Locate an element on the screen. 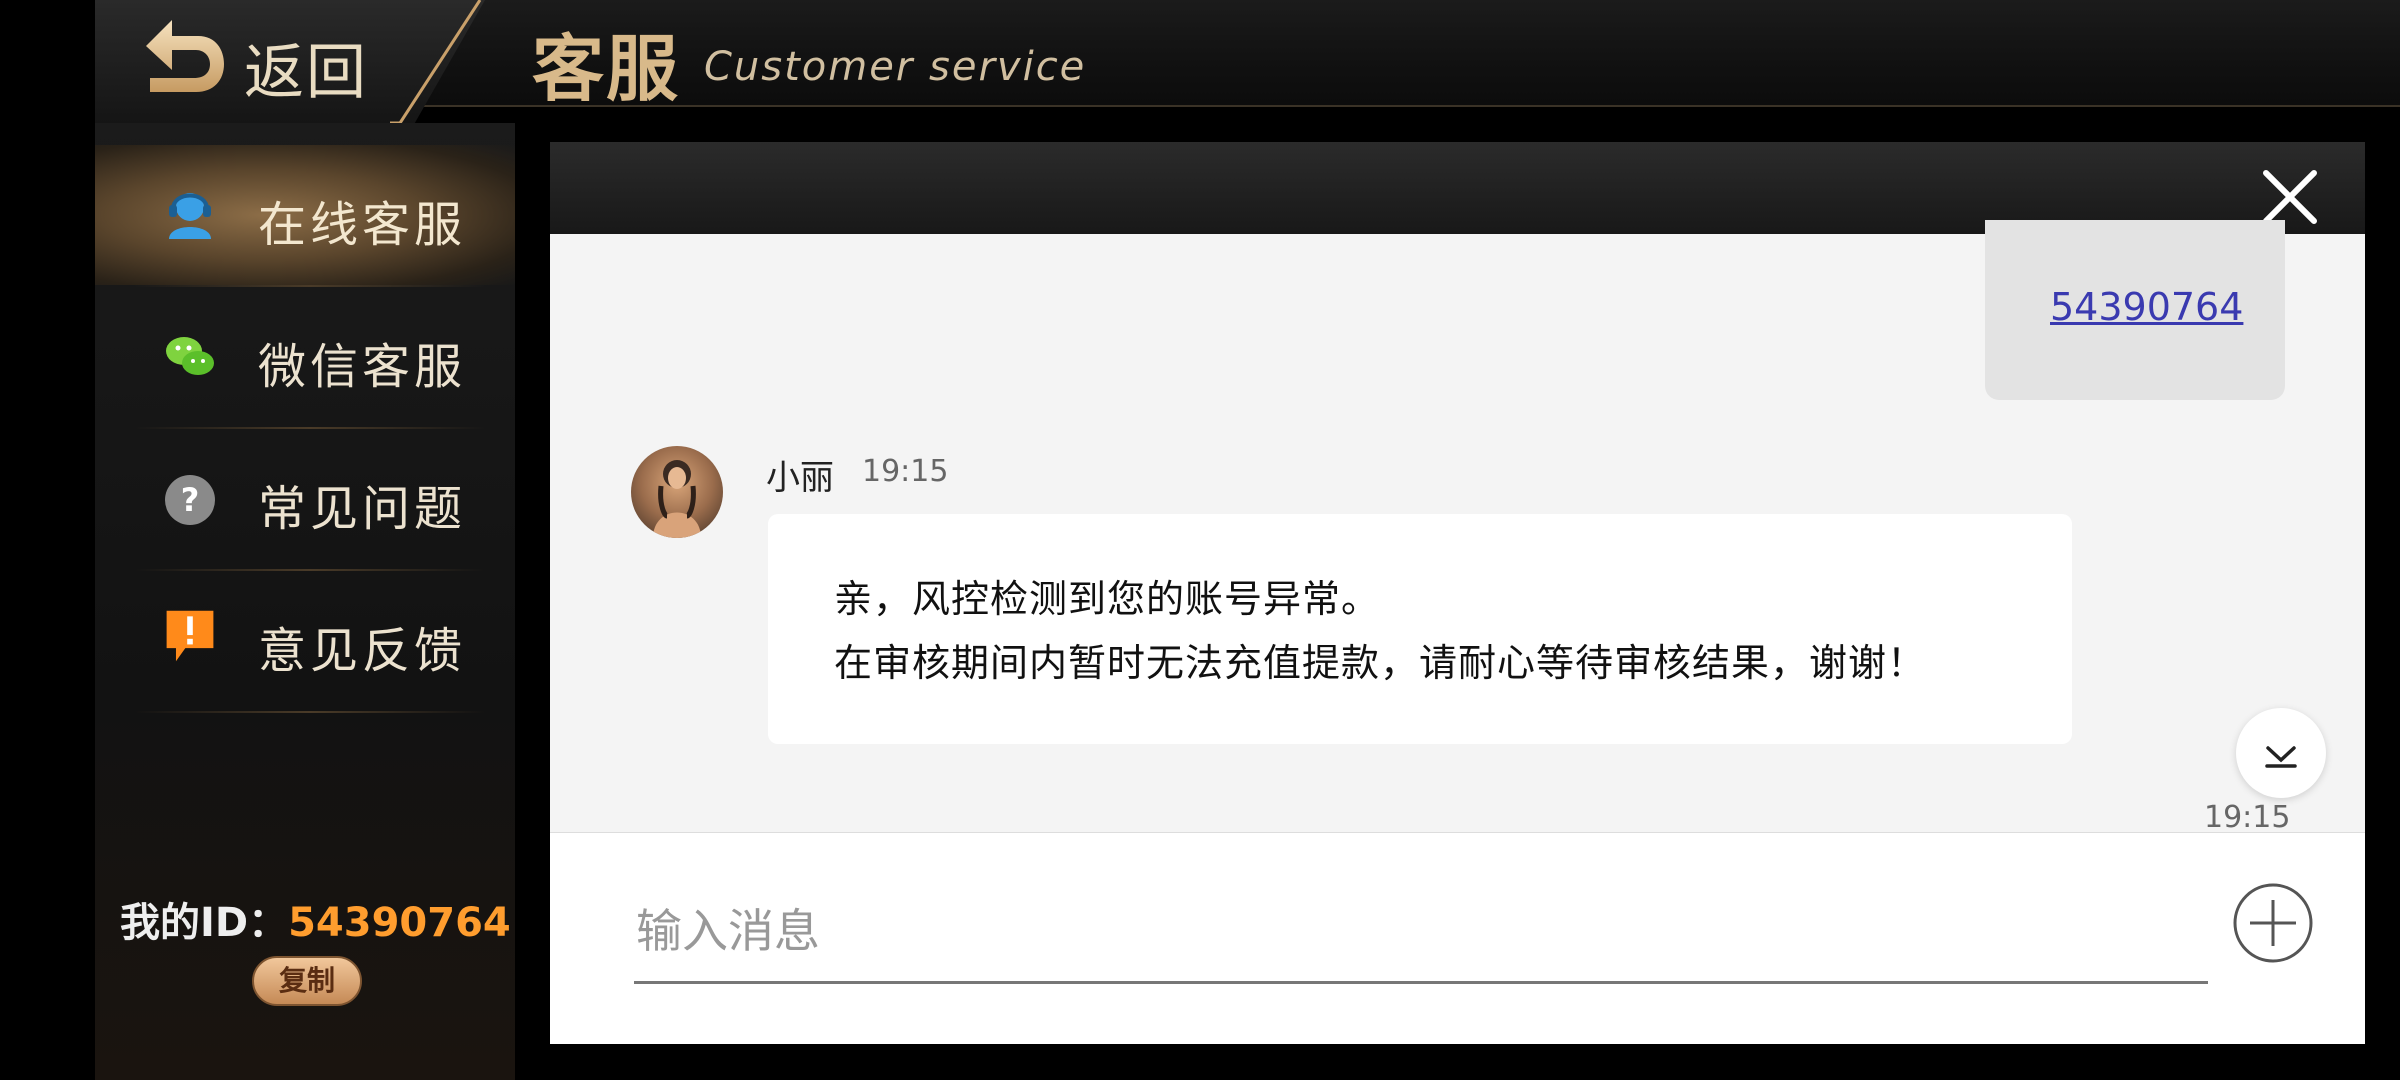 The height and width of the screenshot is (1080, 2400). chevron-down-icon is located at coordinates (2281, 757).